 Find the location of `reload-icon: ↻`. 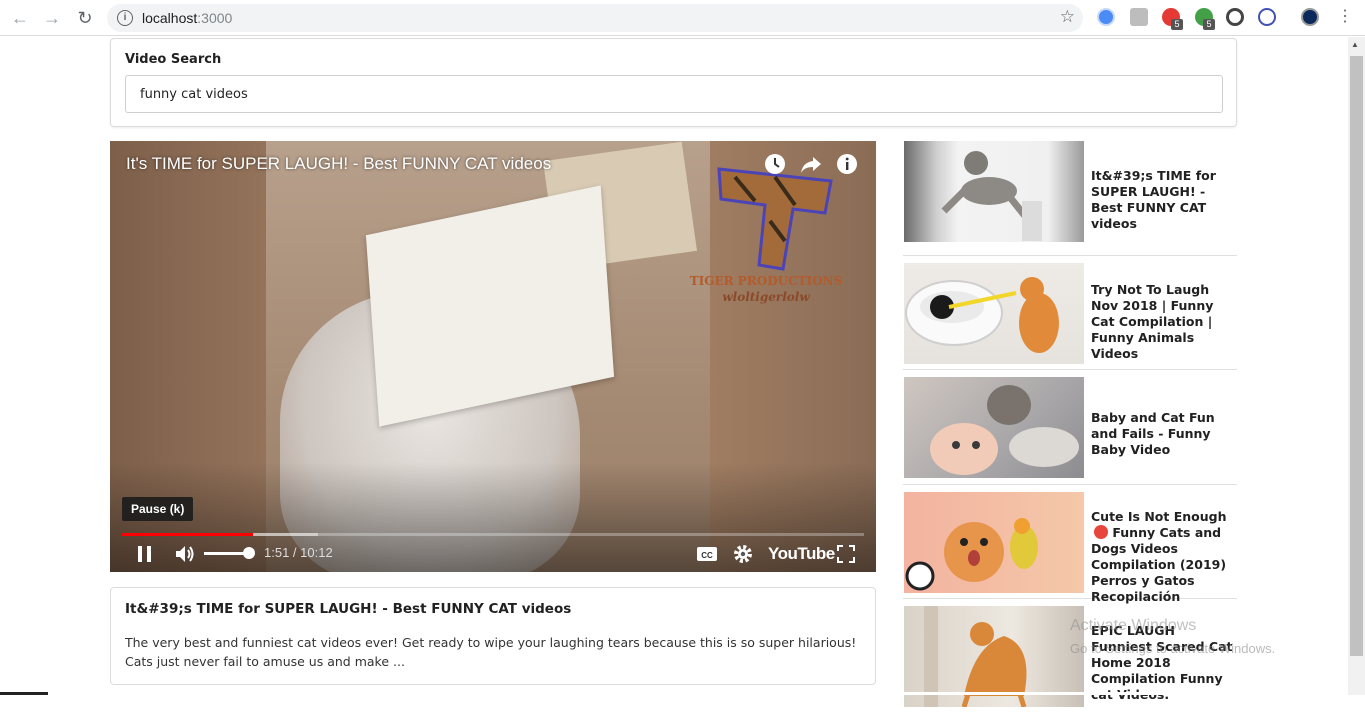

reload-icon: ↻ is located at coordinates (85, 18).